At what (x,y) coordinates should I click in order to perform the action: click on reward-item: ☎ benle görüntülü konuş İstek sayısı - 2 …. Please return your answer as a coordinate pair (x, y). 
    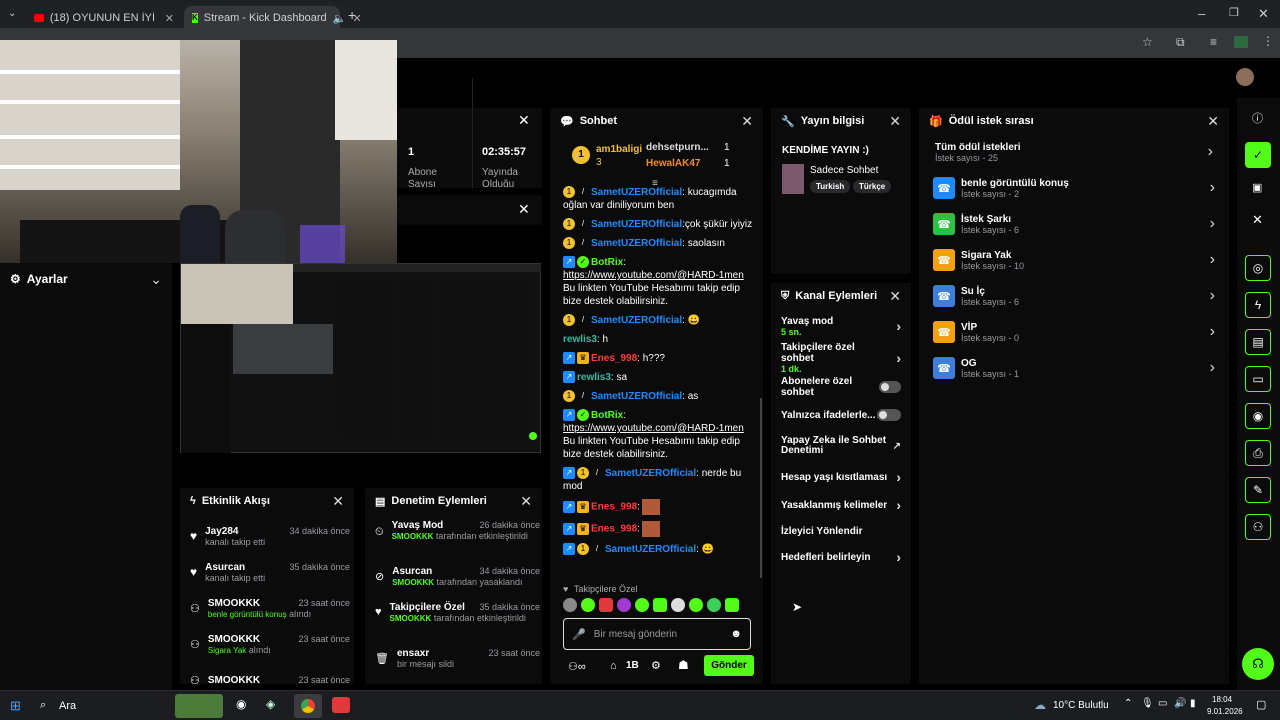
    Looking at the image, I should click on (1074, 188).